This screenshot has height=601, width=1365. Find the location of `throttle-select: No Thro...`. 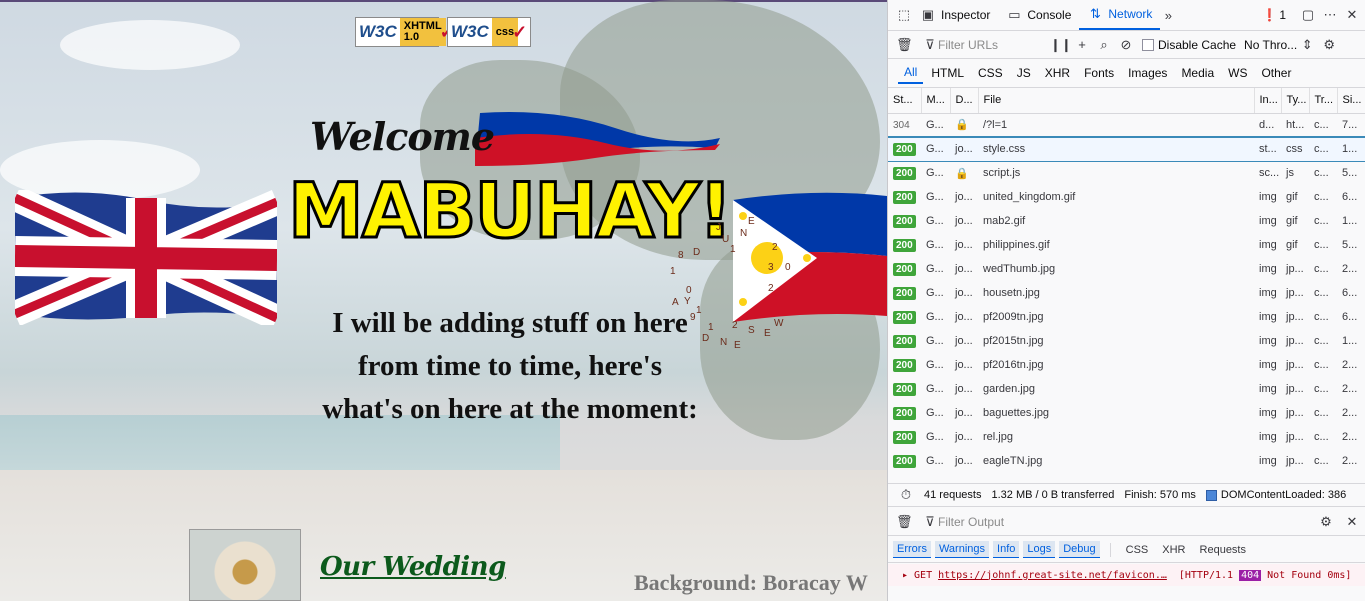

throttle-select: No Thro... is located at coordinates (1270, 45).